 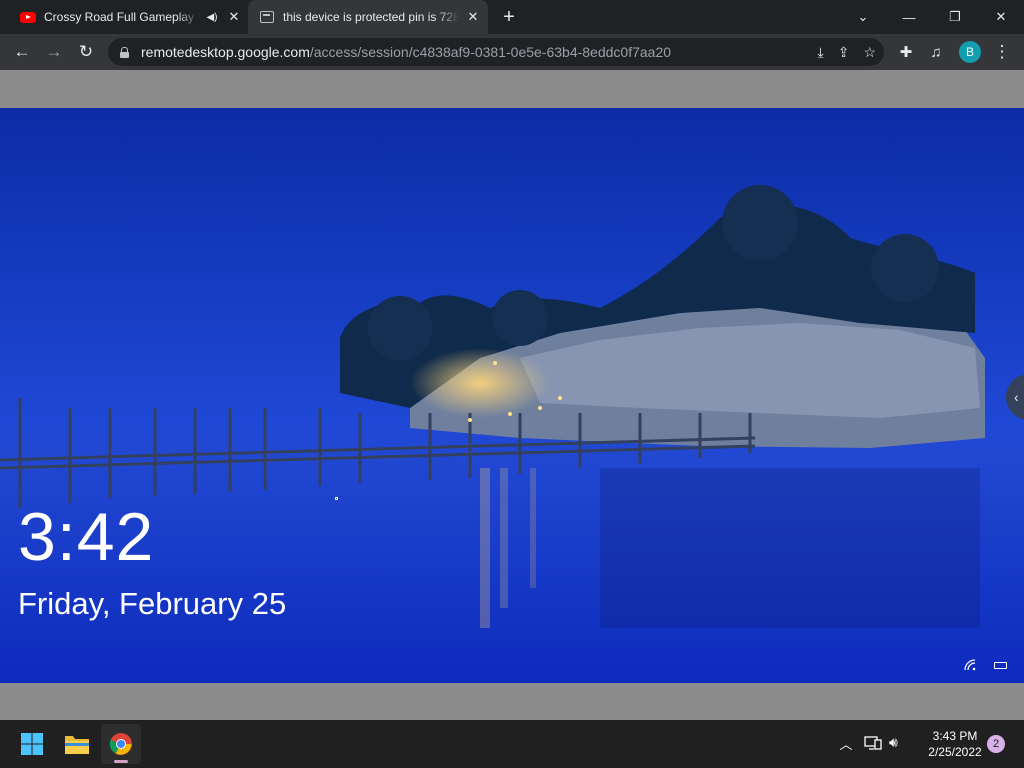 I want to click on url-host: remotedesktop.google.com, so click(x=225, y=52).